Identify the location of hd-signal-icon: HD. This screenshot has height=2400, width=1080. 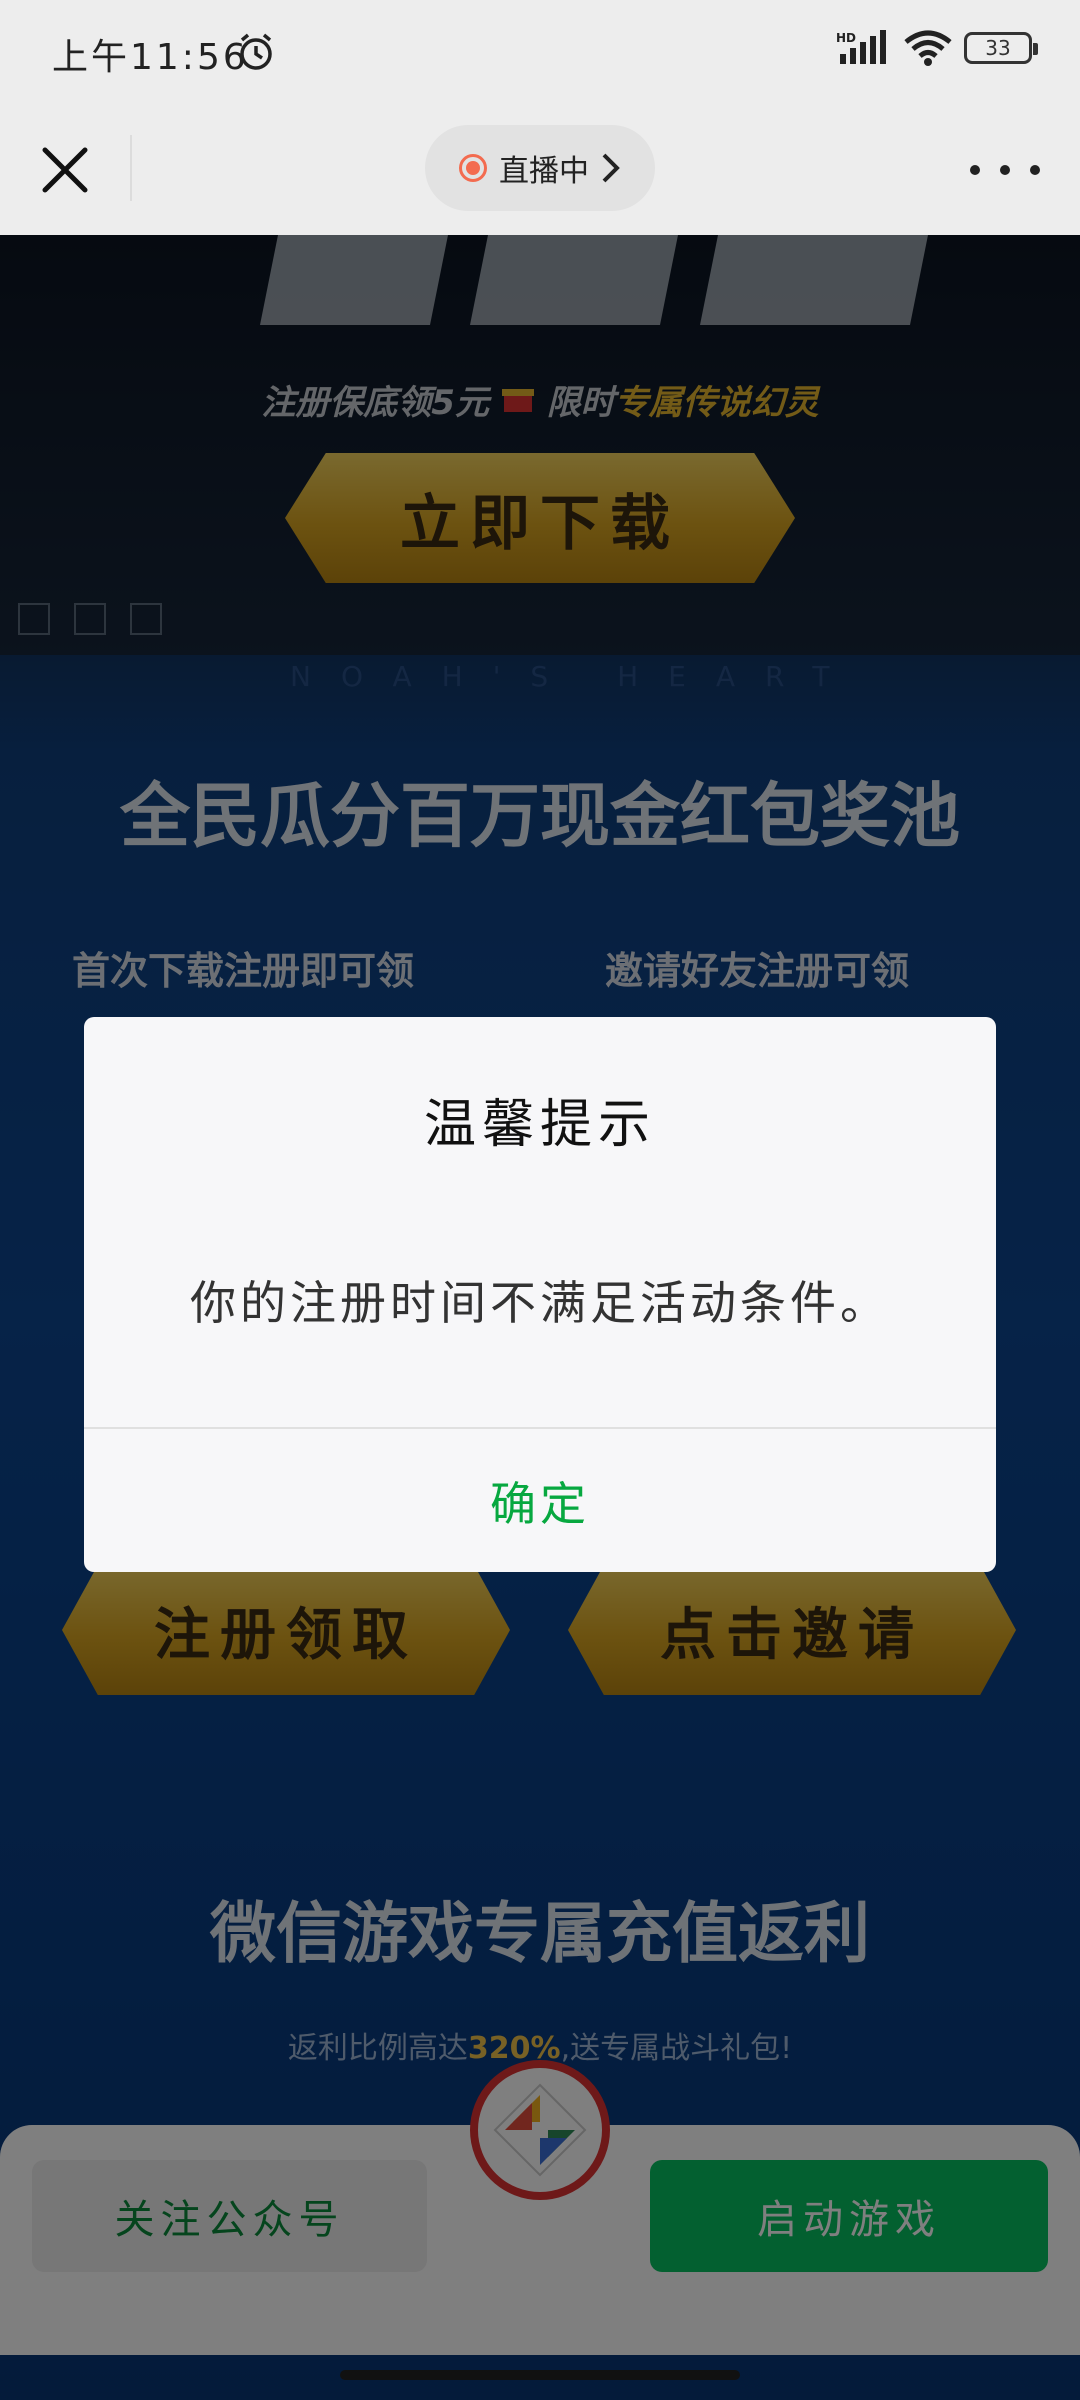
(864, 48).